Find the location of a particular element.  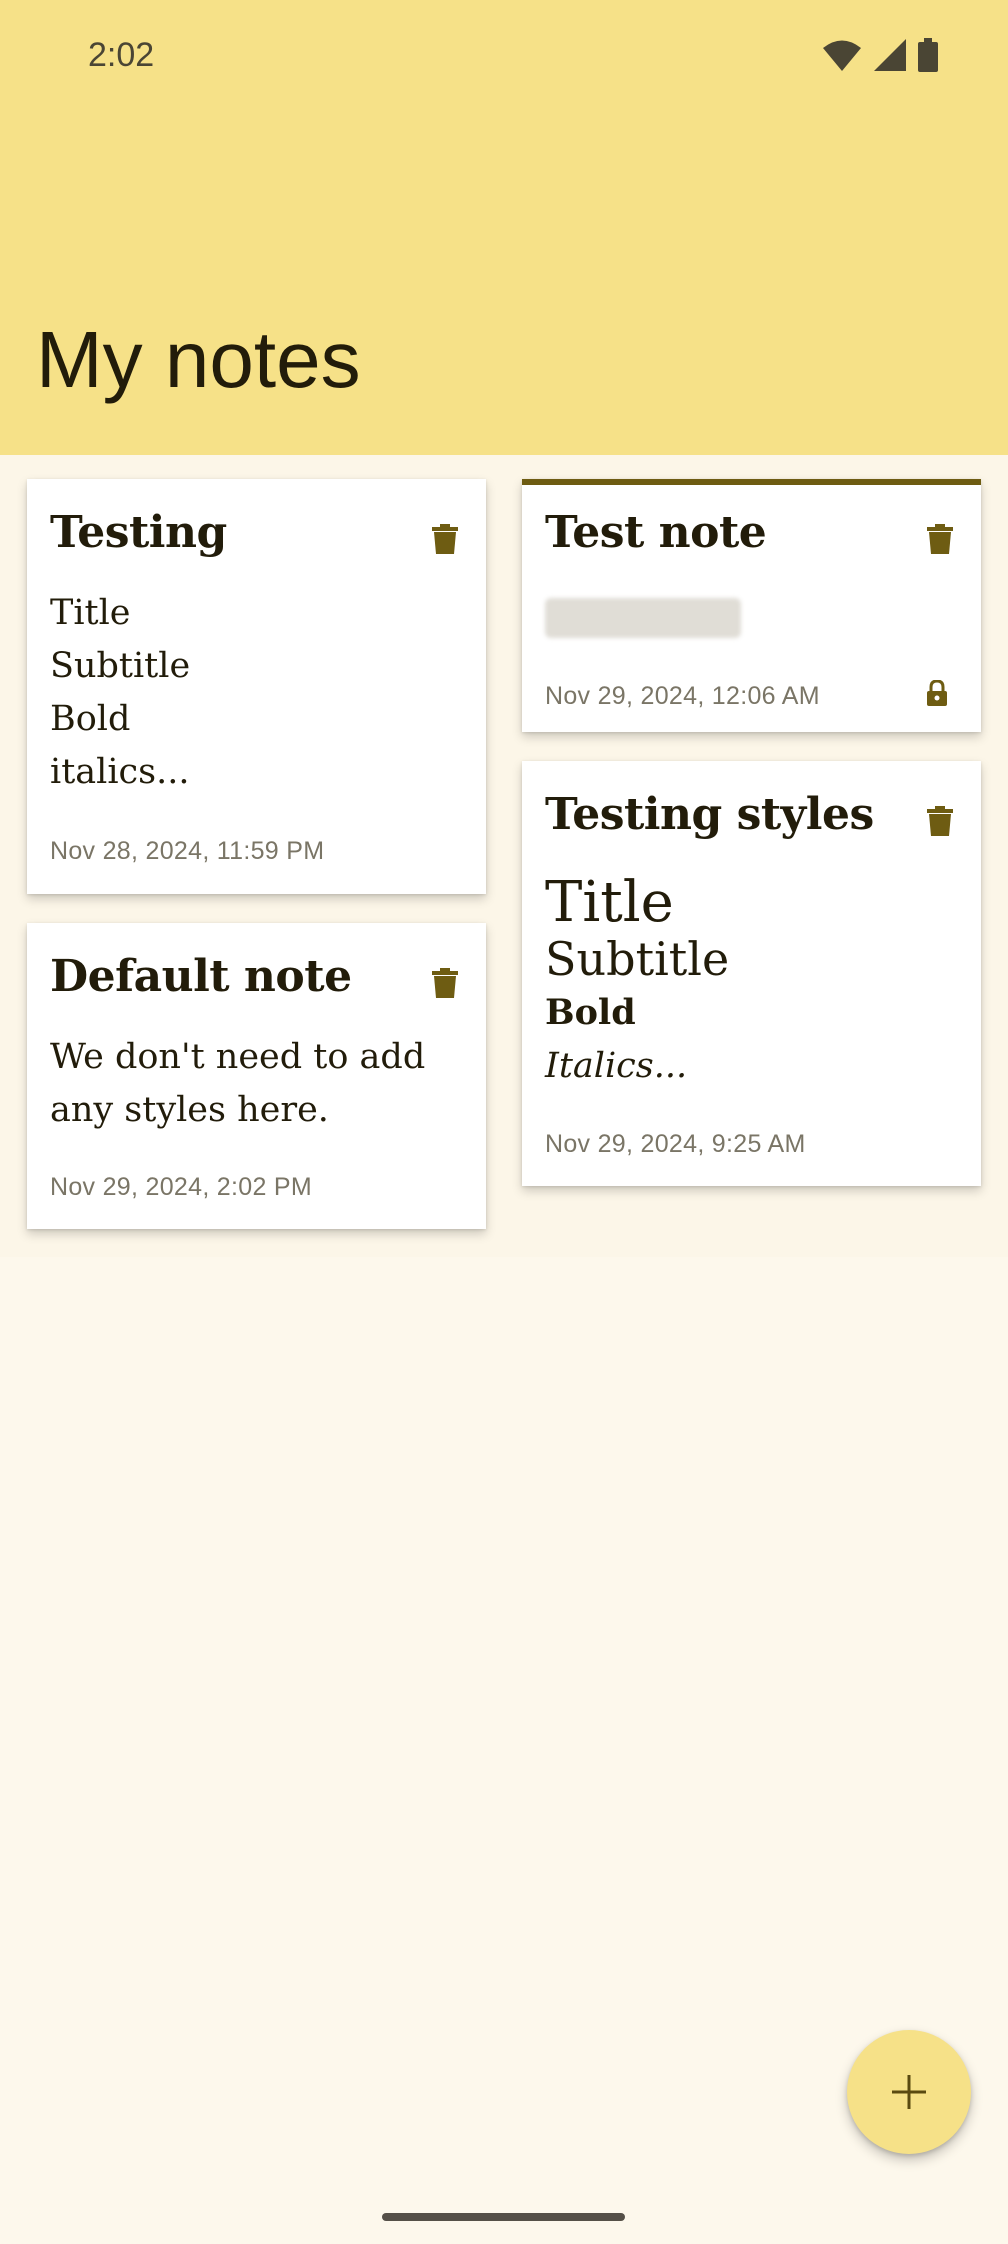

note-title: Default note is located at coordinates (201, 976).